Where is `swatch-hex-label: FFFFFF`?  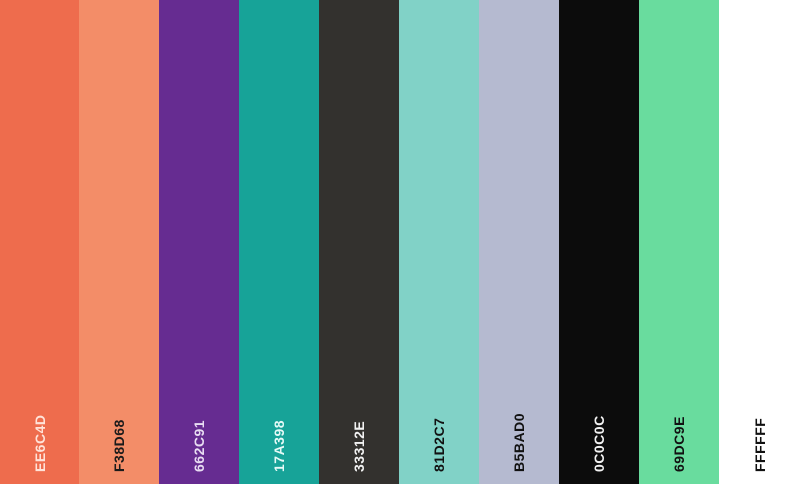 swatch-hex-label: FFFFFF is located at coordinates (759, 444).